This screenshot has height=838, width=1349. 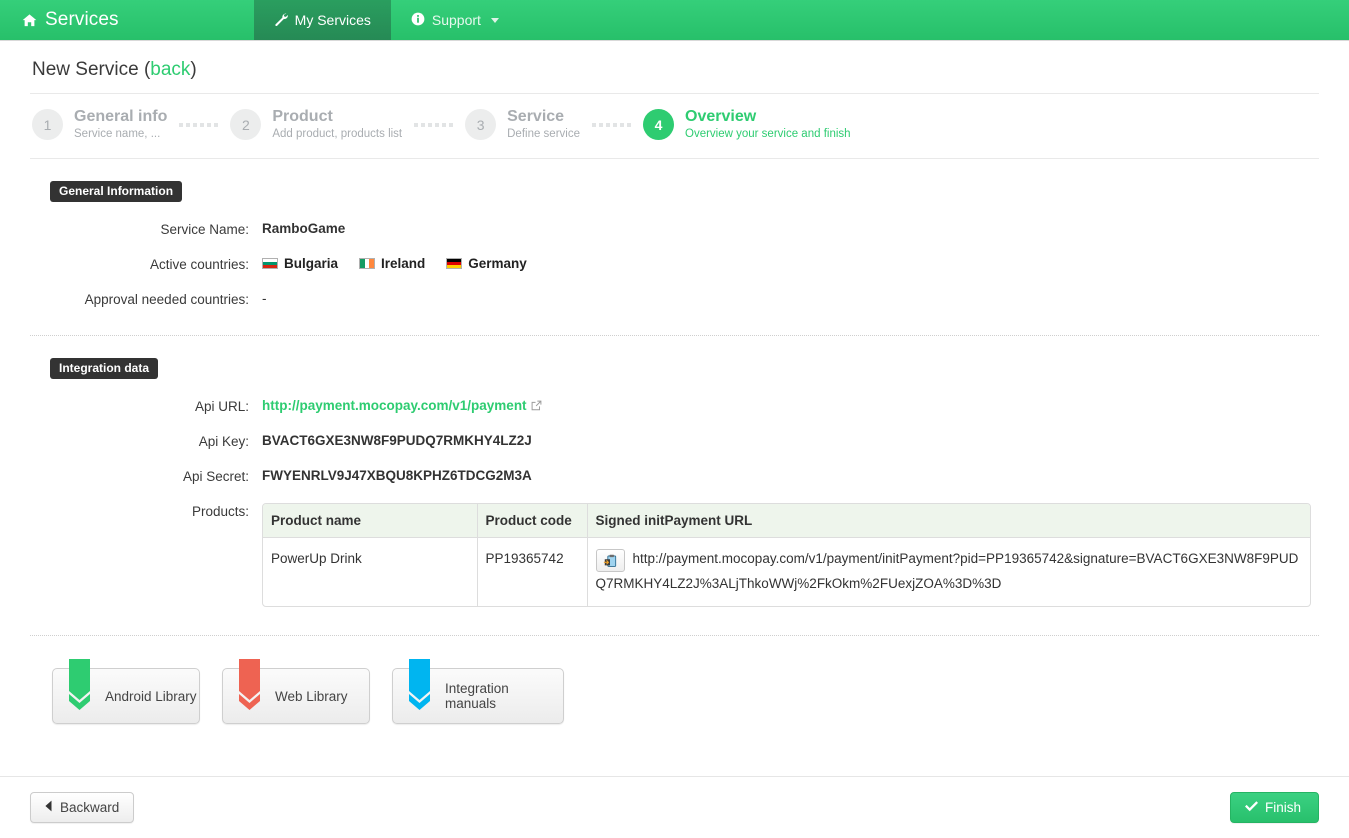 What do you see at coordinates (48, 807) in the screenshot?
I see `chevron-left-icon` at bounding box center [48, 807].